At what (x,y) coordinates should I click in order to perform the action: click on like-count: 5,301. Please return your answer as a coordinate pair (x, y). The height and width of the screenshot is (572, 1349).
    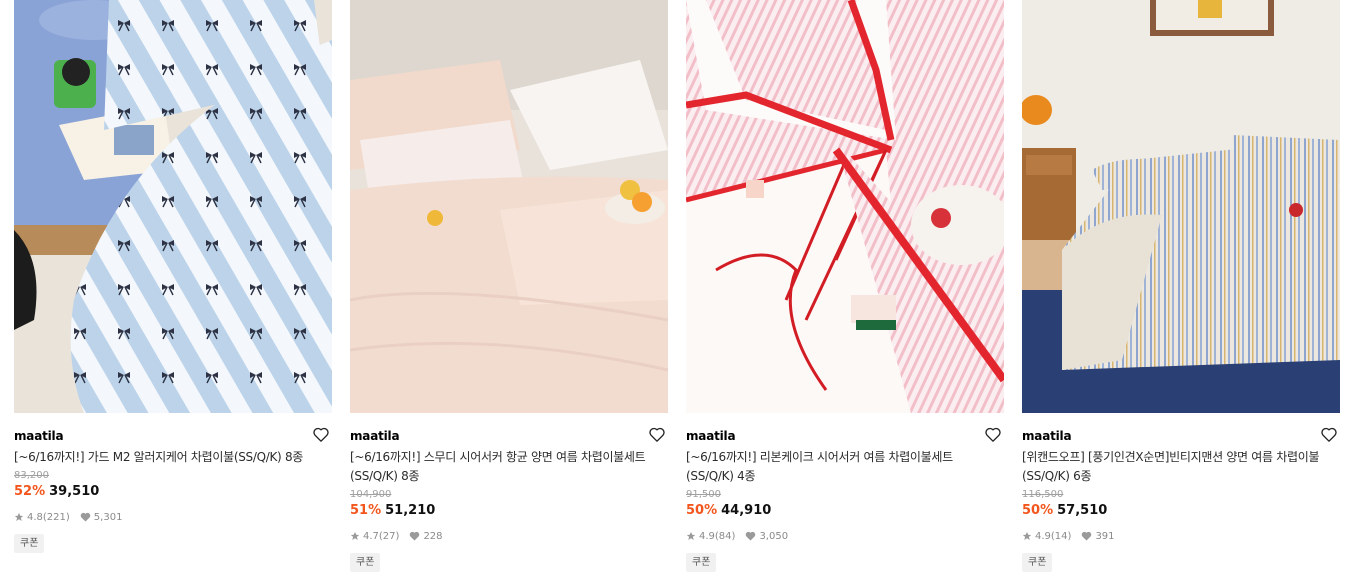
    Looking at the image, I should click on (108, 517).